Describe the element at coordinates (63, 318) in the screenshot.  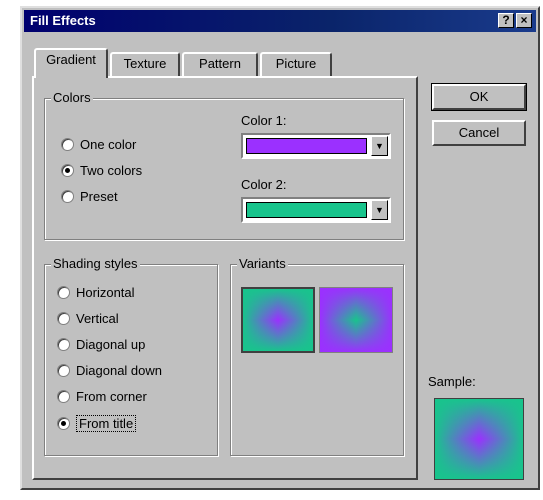
I see `radio-vertical-button` at that location.